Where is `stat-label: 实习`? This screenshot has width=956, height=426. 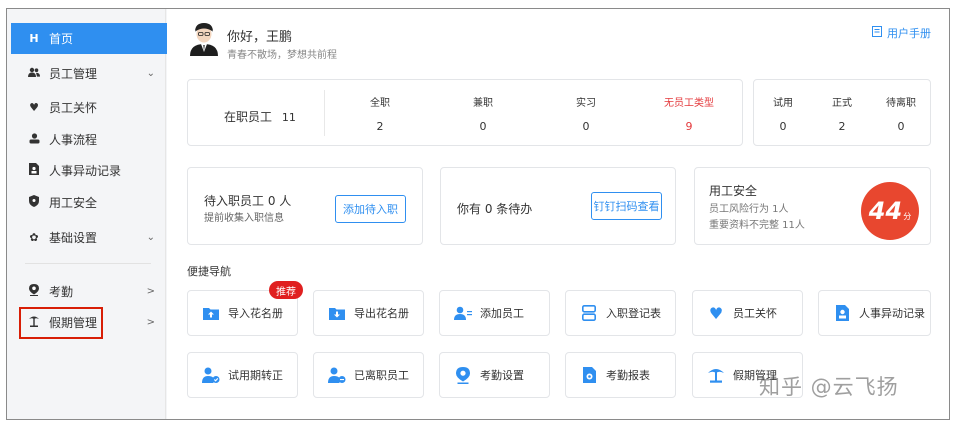 stat-label: 实习 is located at coordinates (586, 103).